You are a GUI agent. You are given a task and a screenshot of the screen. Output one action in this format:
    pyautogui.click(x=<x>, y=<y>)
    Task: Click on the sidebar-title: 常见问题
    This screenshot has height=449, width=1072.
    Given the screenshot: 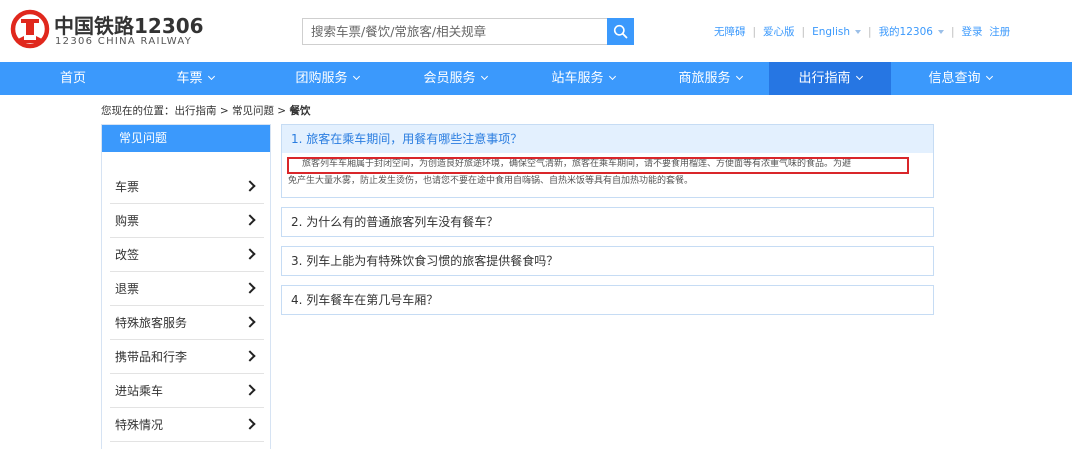 What is the action you would take?
    pyautogui.click(x=186, y=138)
    